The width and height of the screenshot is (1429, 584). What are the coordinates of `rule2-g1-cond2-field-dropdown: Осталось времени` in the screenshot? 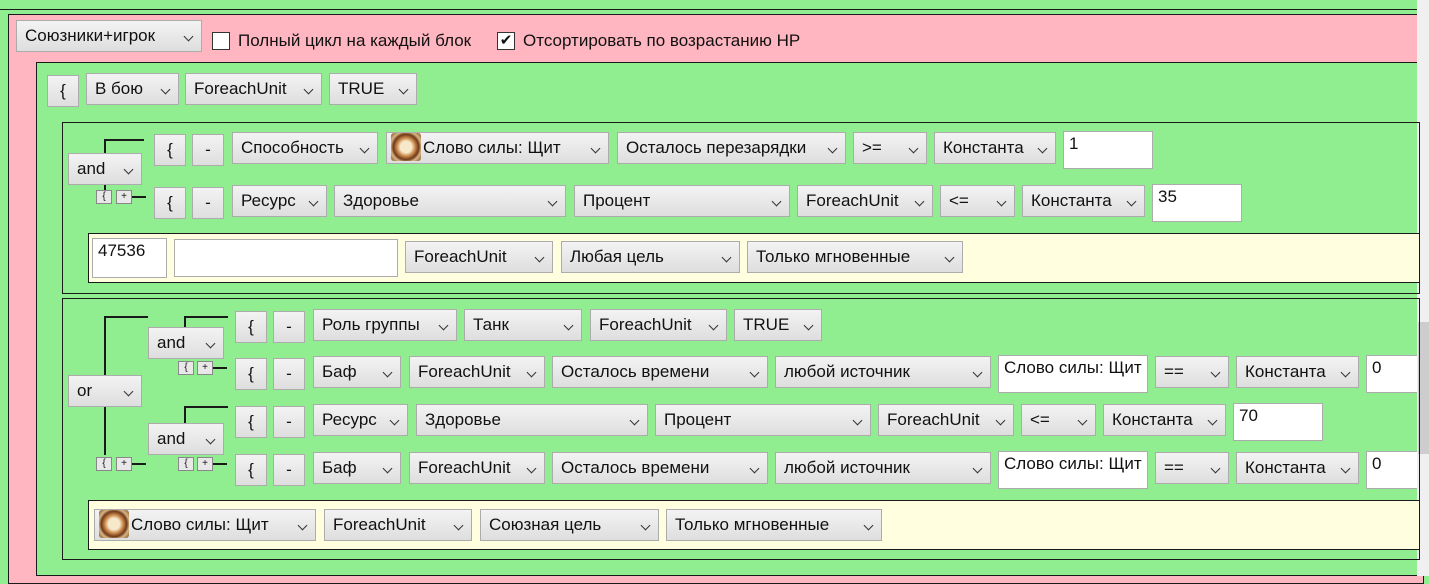 It's located at (660, 372).